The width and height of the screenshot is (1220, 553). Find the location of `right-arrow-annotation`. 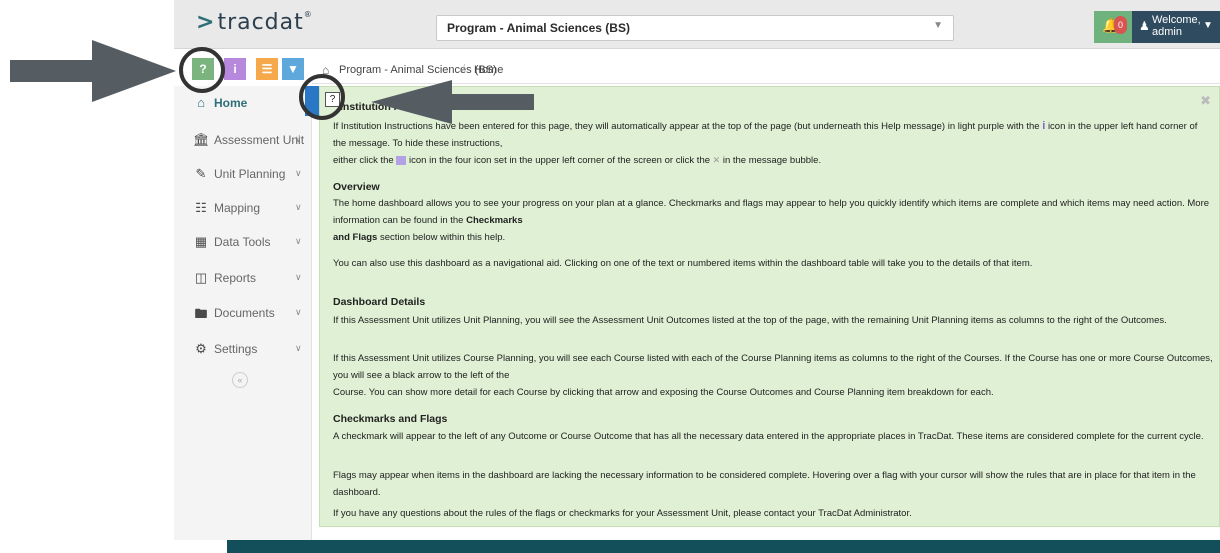

right-arrow-annotation is located at coordinates (452, 102).